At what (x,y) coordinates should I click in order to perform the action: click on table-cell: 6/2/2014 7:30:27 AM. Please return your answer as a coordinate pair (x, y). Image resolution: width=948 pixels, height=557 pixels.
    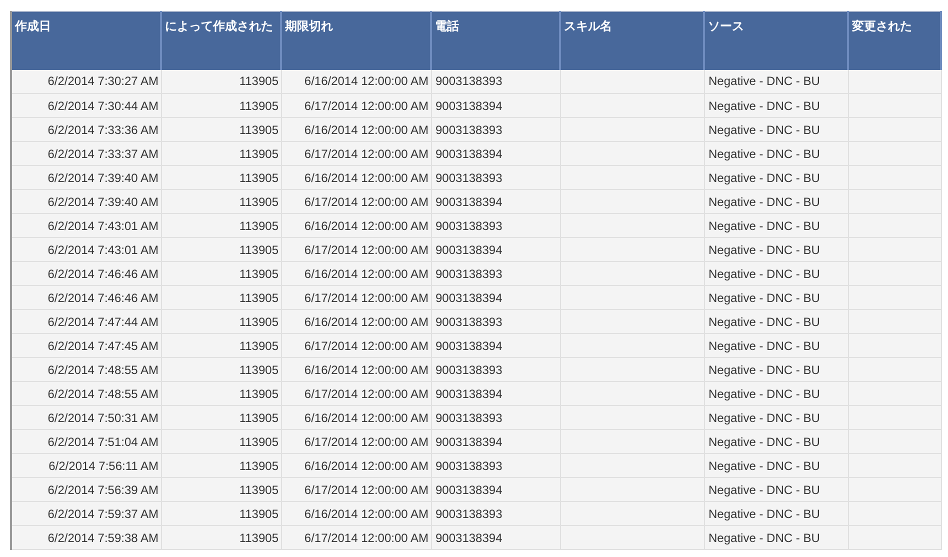
    Looking at the image, I should click on (103, 81).